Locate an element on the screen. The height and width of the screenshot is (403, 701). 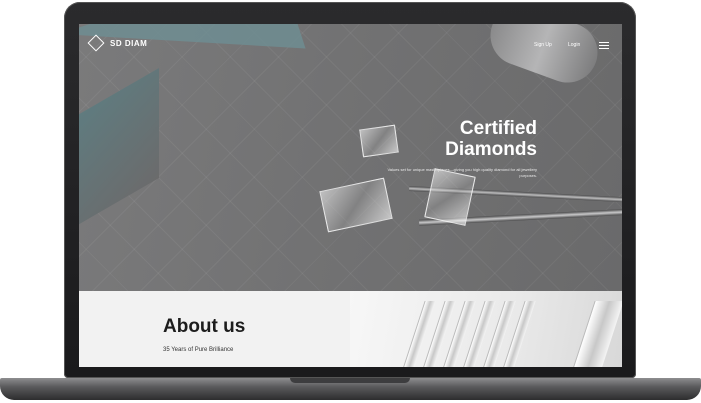
hamburger-menu-icon is located at coordinates (604, 45).